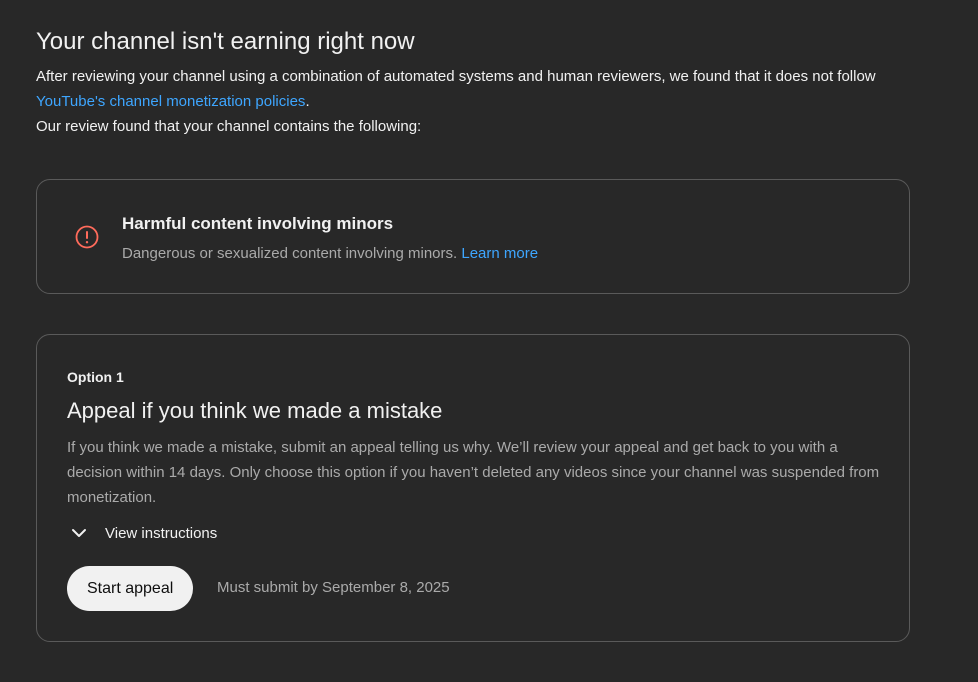 This screenshot has width=978, height=682. I want to click on intro-text-part2: ., so click(307, 101).